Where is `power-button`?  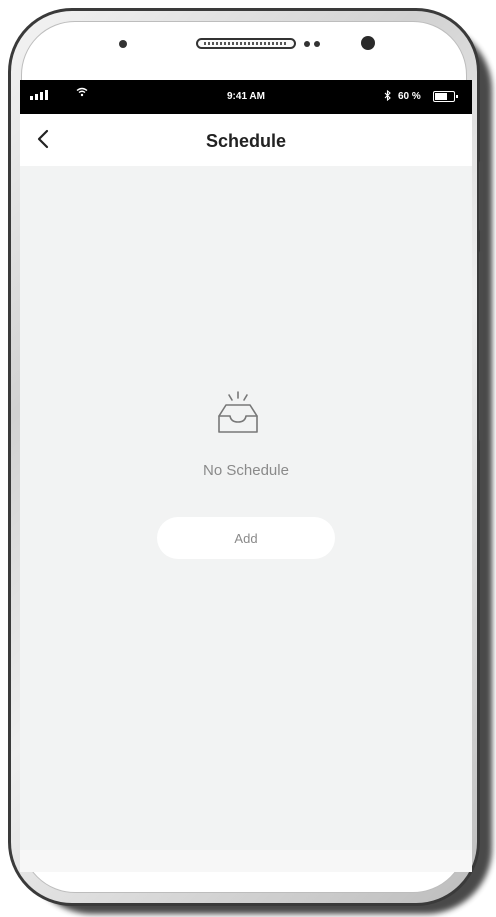
power-button is located at coordinates (481, 346).